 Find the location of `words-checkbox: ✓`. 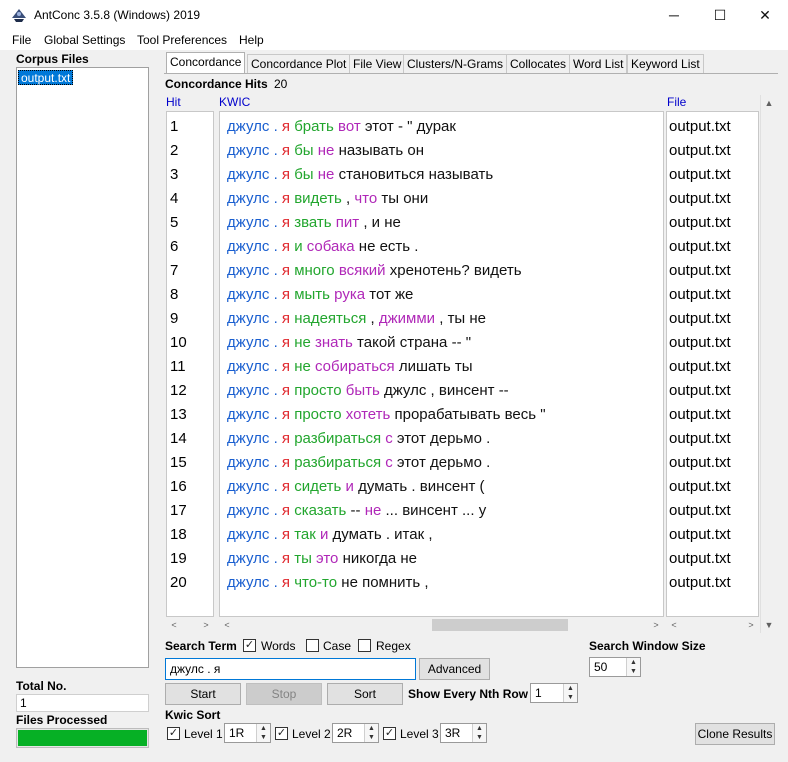

words-checkbox: ✓ is located at coordinates (249, 645).